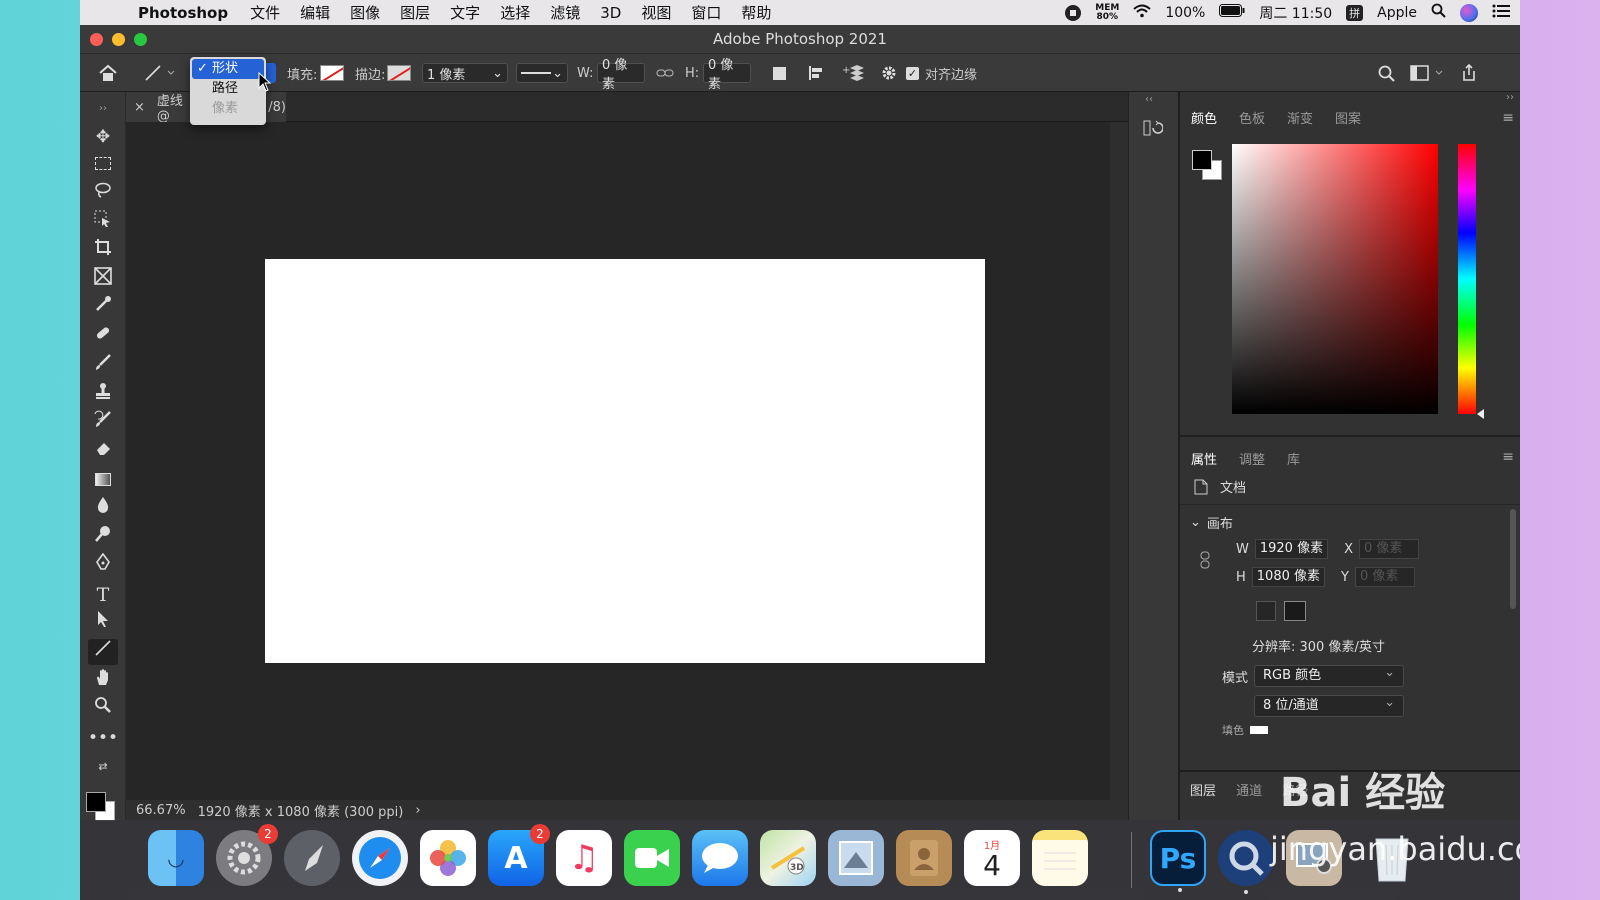 Image resolution: width=1600 pixels, height=900 pixels. Describe the element at coordinates (315, 12) in the screenshot. I see `menu-edit: 编辑` at that location.